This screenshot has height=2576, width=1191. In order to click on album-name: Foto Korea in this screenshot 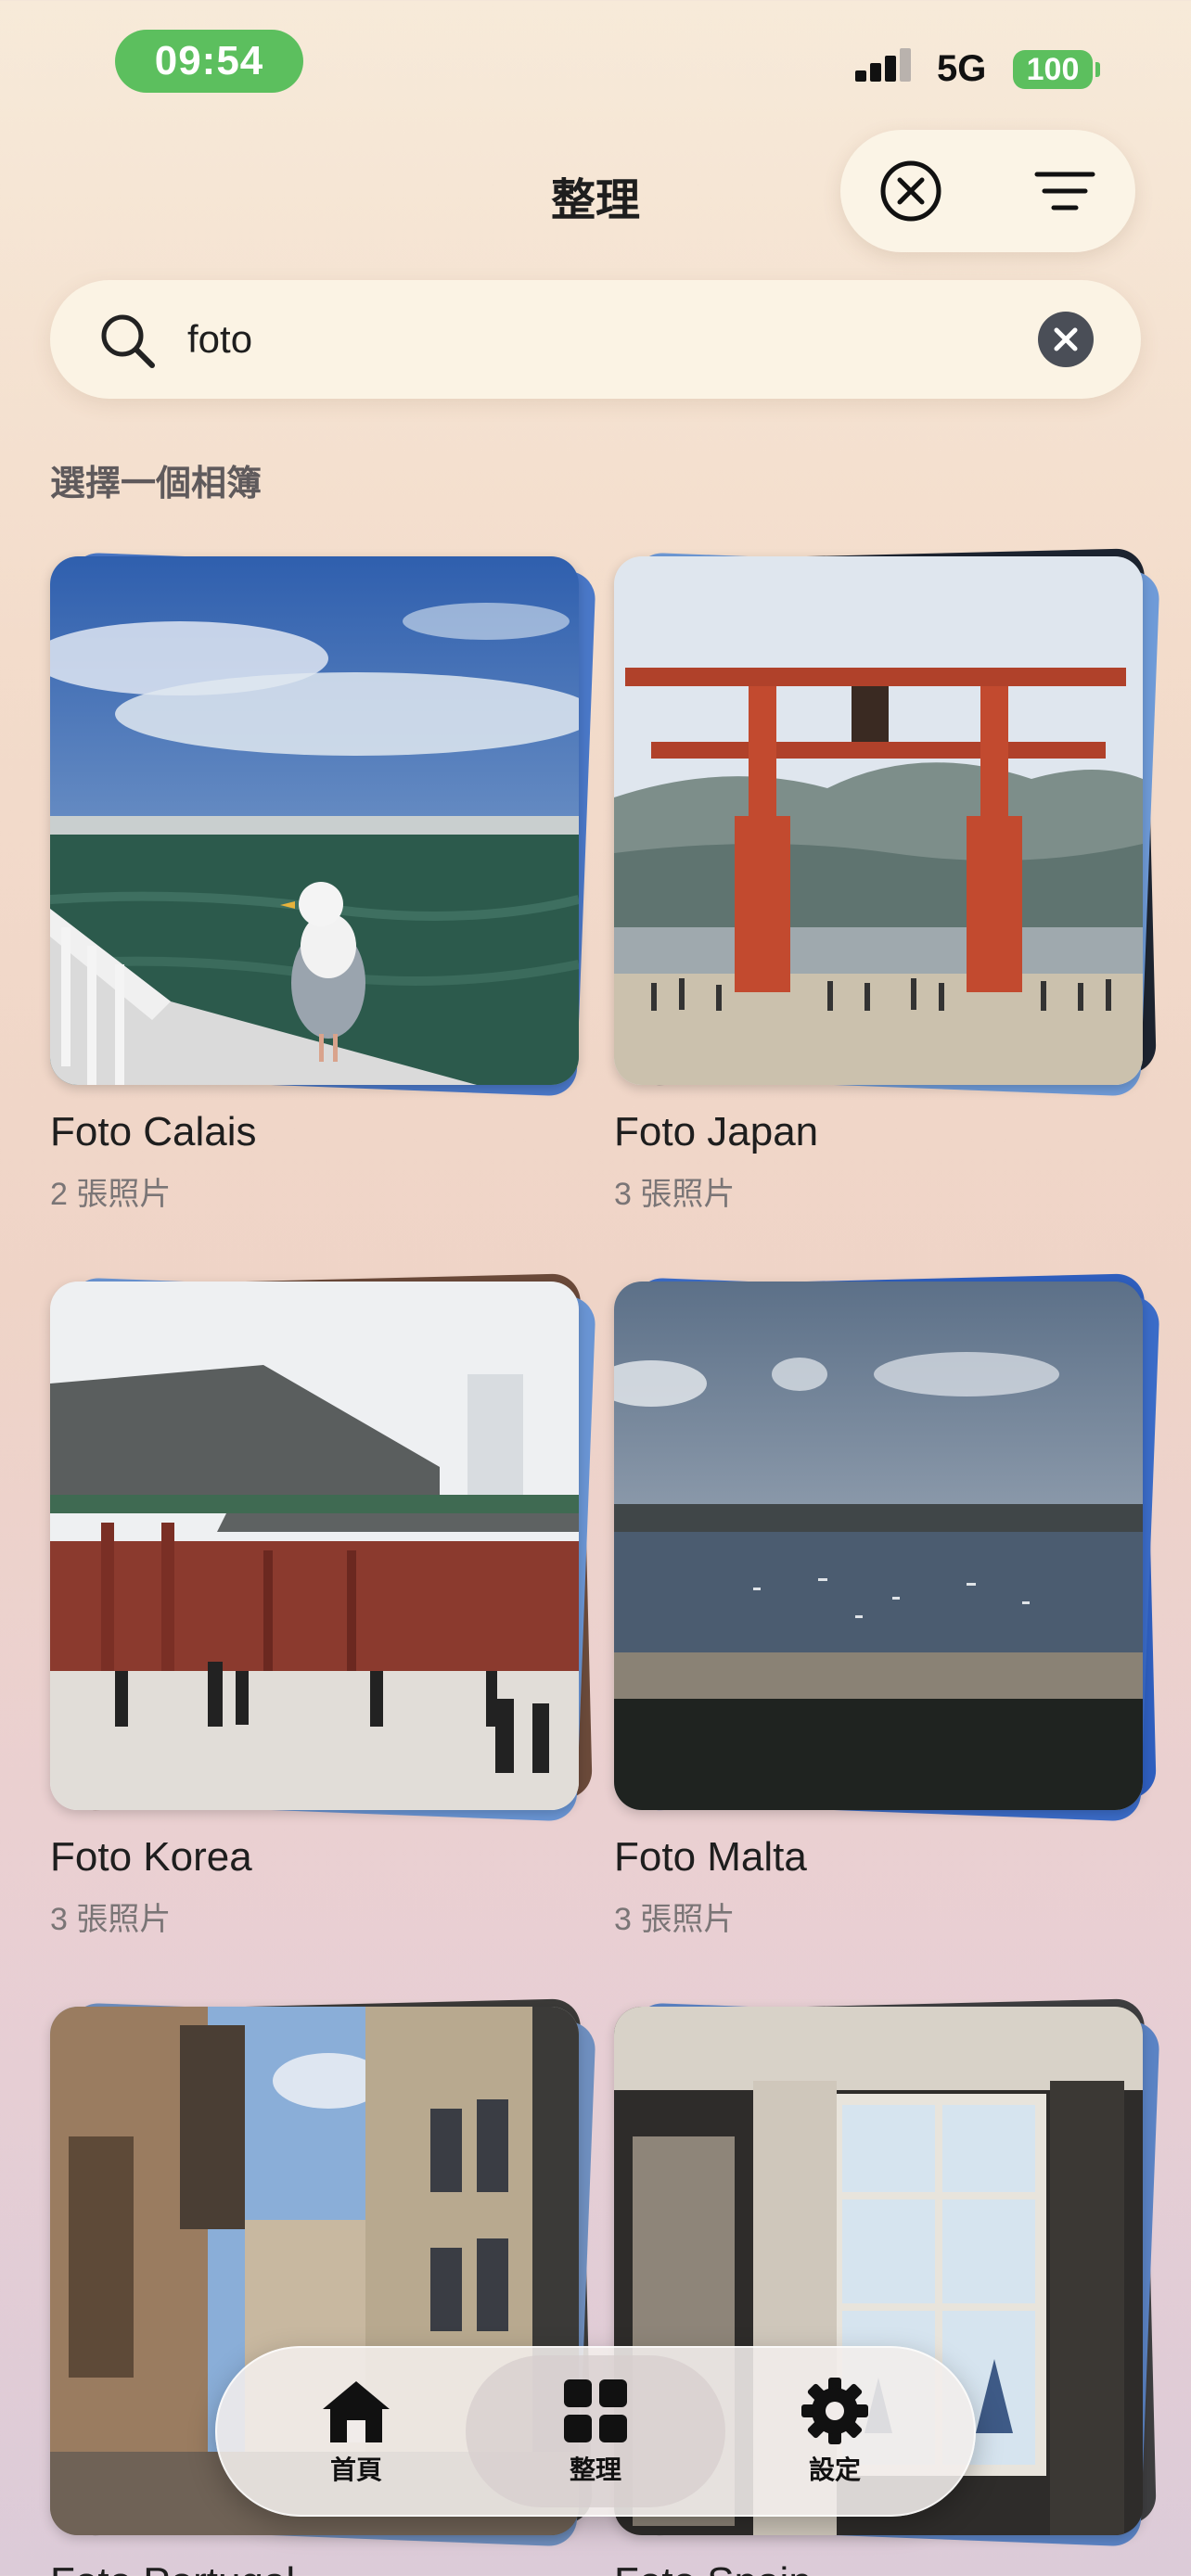, I will do `click(151, 1857)`.